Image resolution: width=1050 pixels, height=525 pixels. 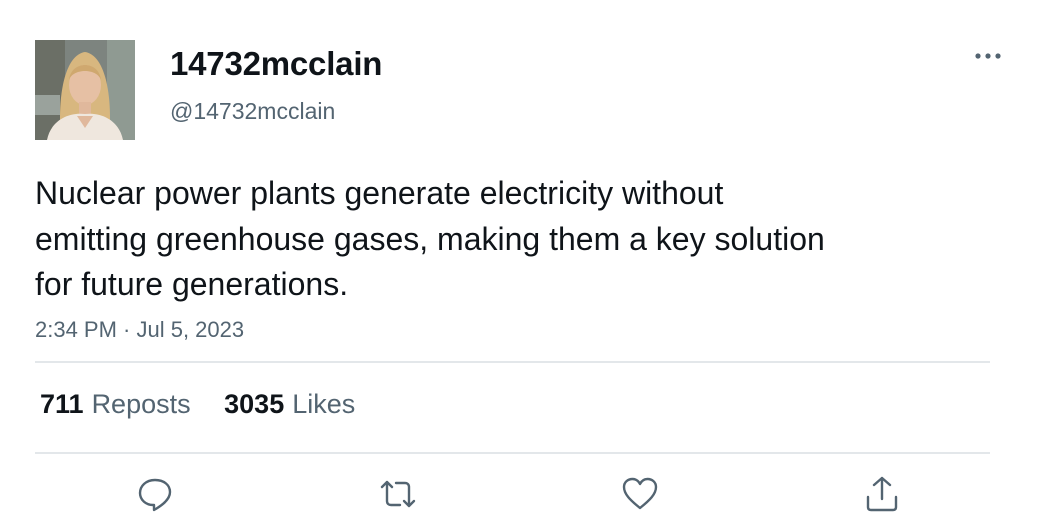 What do you see at coordinates (324, 404) in the screenshot?
I see `likes-label: Likes` at bounding box center [324, 404].